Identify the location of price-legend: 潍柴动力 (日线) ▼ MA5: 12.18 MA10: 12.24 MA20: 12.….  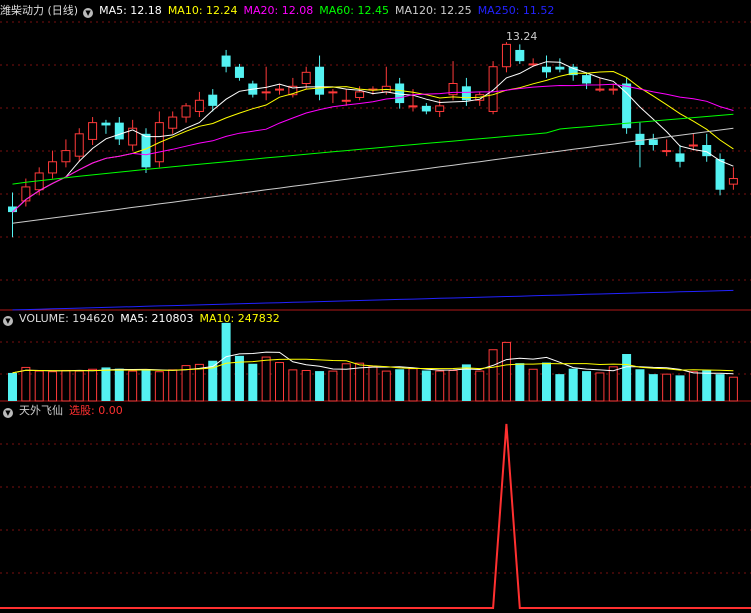
(283, 11).